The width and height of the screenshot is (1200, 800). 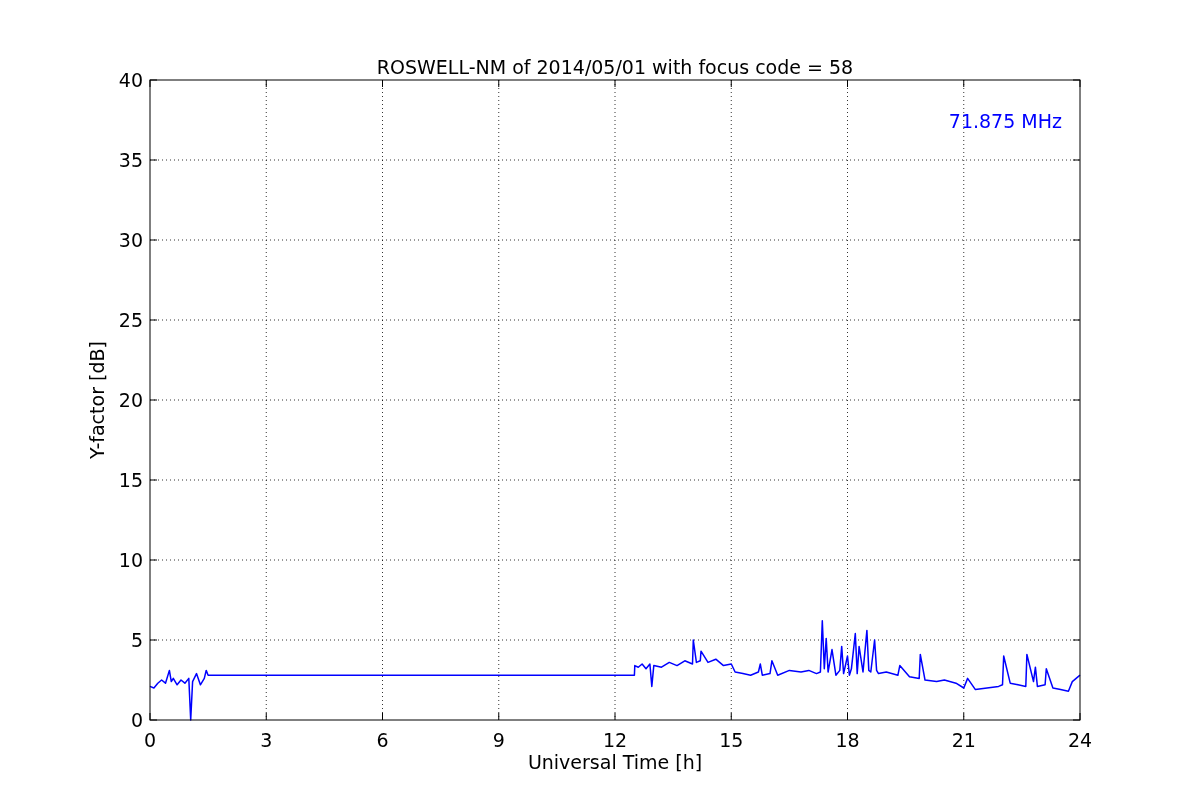 I want to click on tick-label: 3, so click(x=266, y=740).